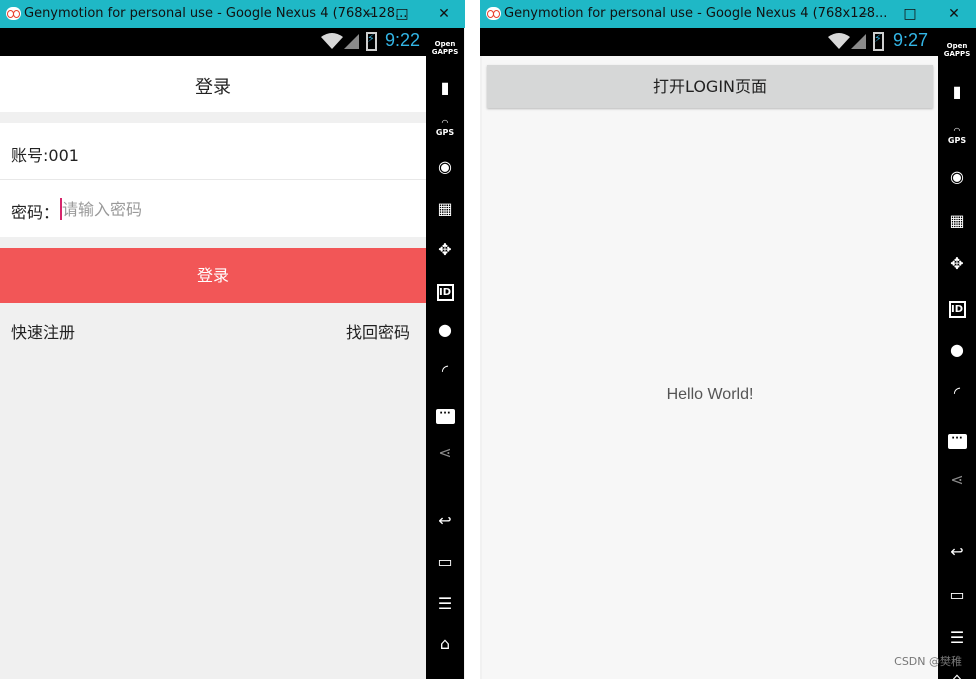  I want to click on account-row: 账号:001, so click(213, 151).